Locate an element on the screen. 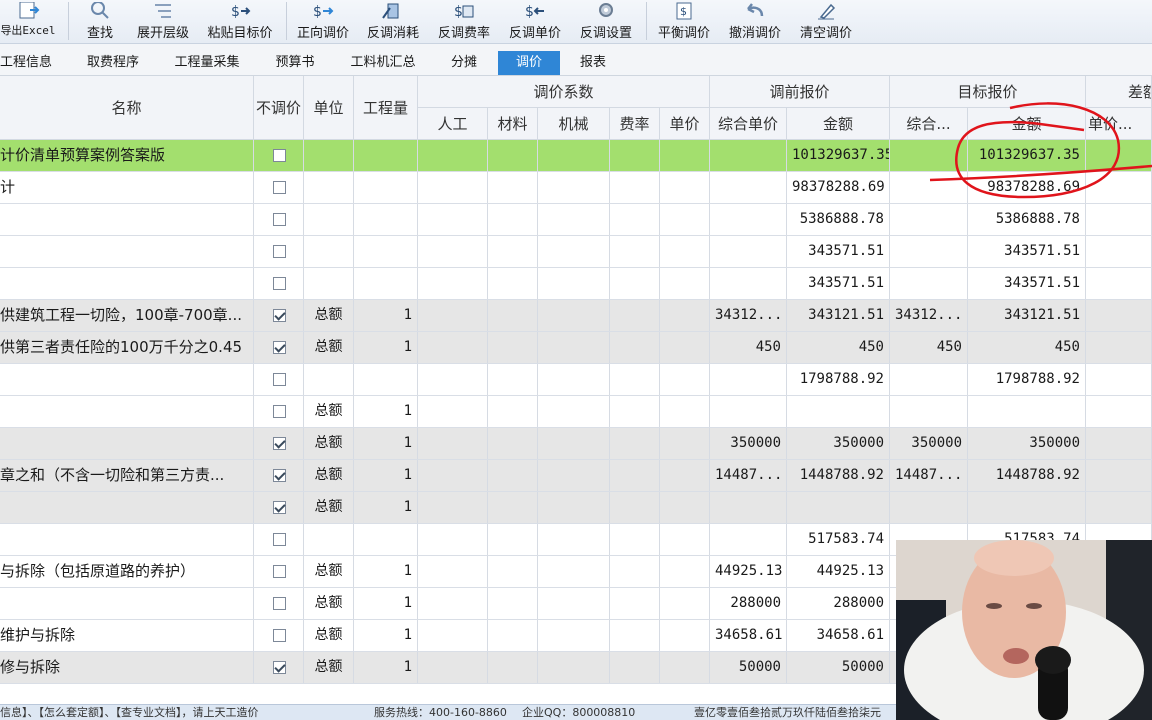 This screenshot has width=1152, height=720. cell-target-amount: 1448788.92 is located at coordinates (1027, 475).